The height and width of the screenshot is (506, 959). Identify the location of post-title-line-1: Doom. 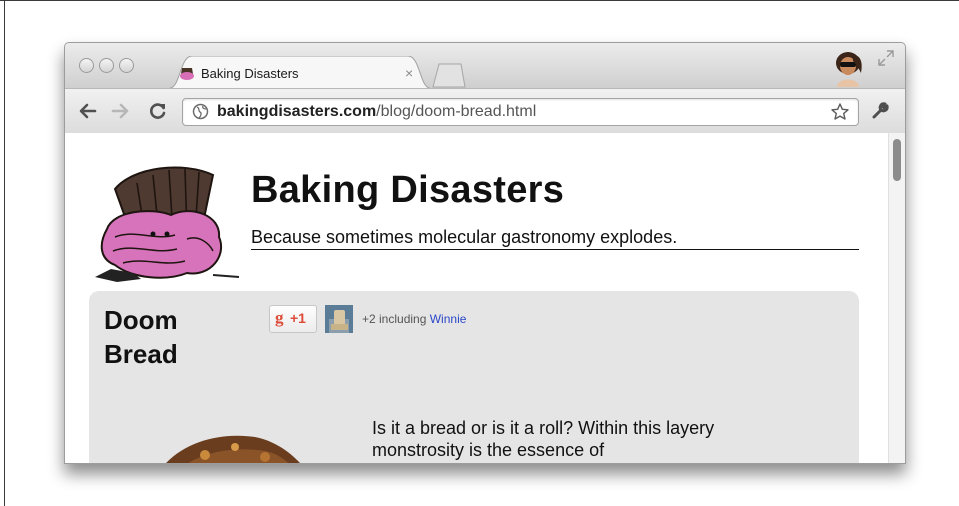
(141, 320).